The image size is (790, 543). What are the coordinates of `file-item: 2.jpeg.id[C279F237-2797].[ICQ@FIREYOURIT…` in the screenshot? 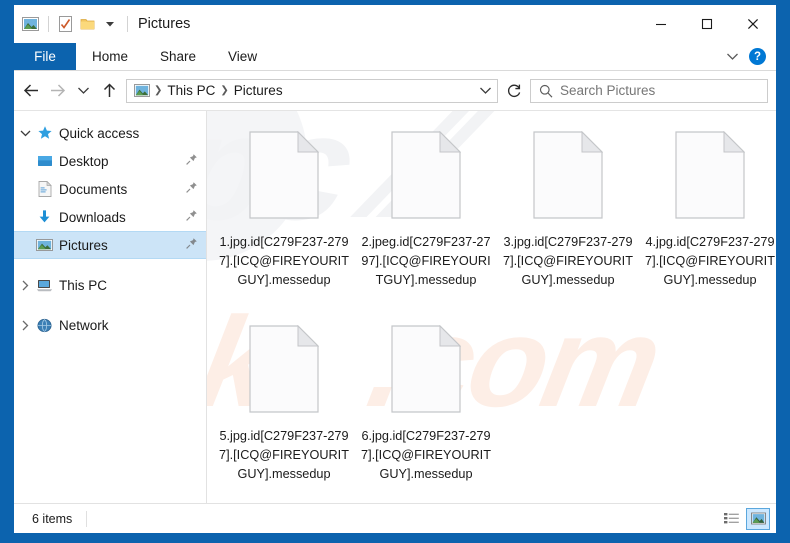 It's located at (426, 216).